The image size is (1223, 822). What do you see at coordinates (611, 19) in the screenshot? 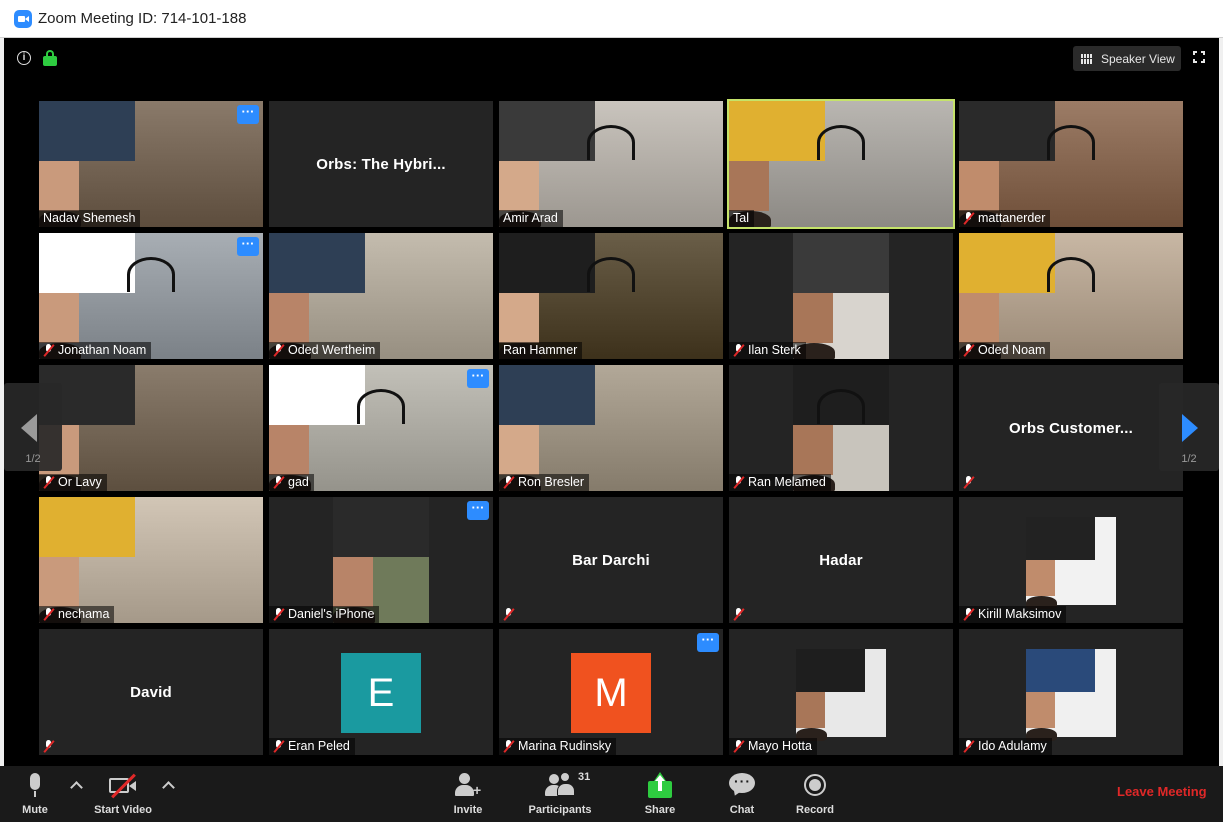
I see `title-bar: Zoom Meeting ID: 714-101-188` at bounding box center [611, 19].